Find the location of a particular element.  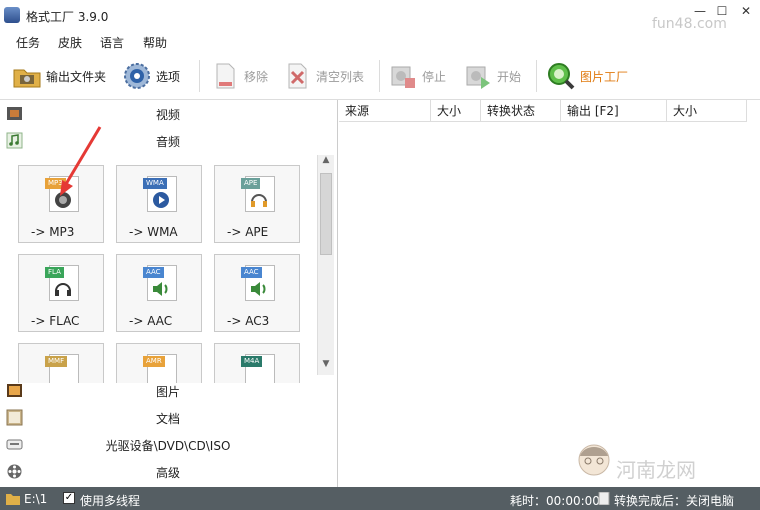

picture-factory-button: 图片工厂 is located at coordinates (587, 76).